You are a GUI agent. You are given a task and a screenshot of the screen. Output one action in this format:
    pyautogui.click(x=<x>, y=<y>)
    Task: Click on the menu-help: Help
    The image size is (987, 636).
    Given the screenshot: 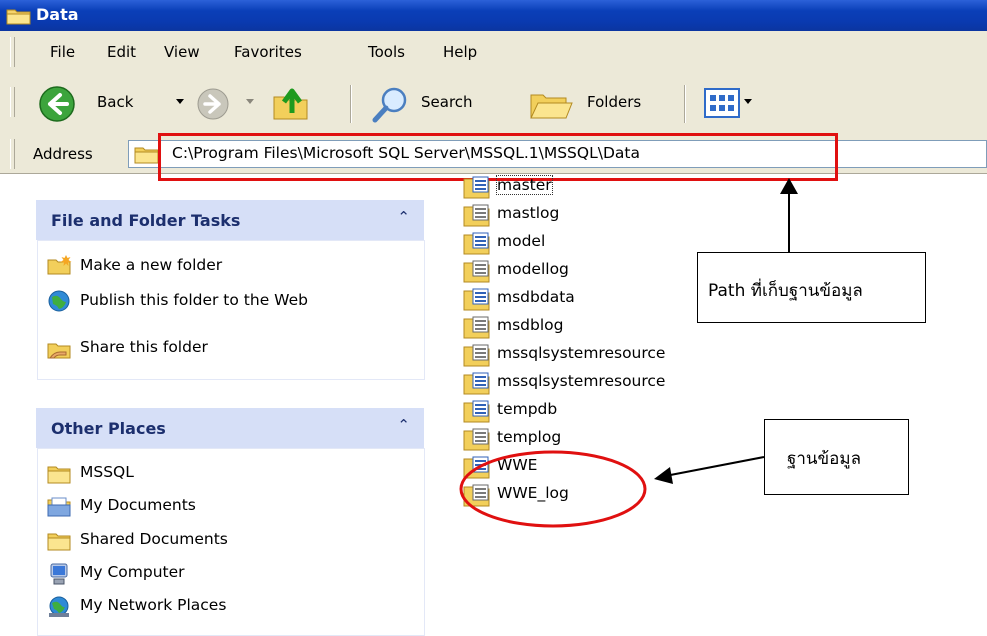 What is the action you would take?
    pyautogui.click(x=460, y=52)
    